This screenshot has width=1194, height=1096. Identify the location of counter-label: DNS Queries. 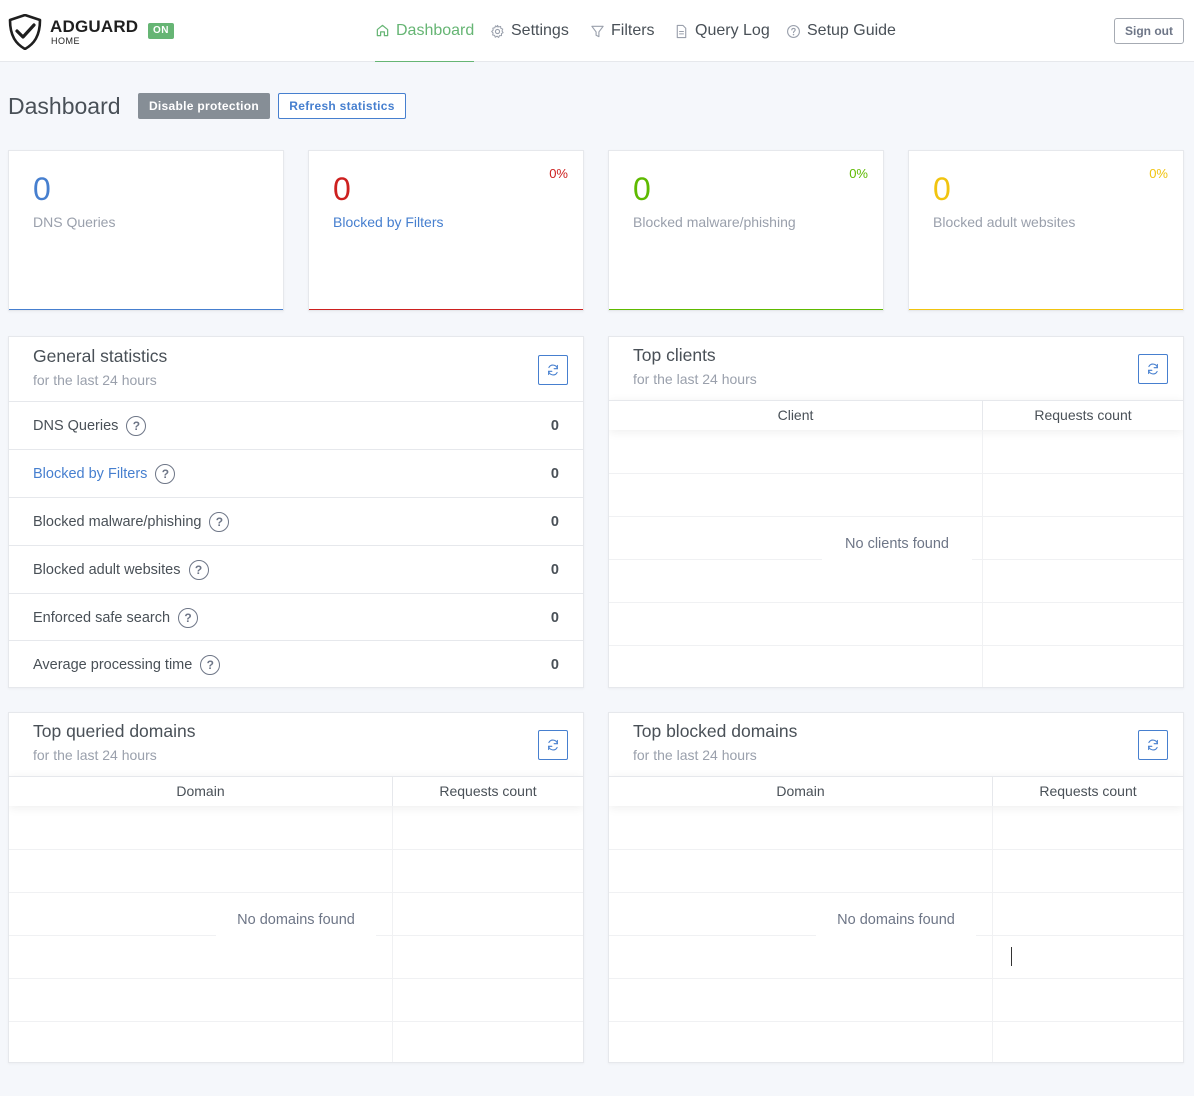
(74, 222).